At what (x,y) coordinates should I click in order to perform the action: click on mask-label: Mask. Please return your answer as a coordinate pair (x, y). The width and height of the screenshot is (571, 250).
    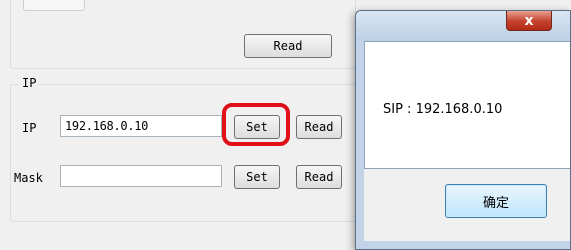
    Looking at the image, I should click on (28, 178).